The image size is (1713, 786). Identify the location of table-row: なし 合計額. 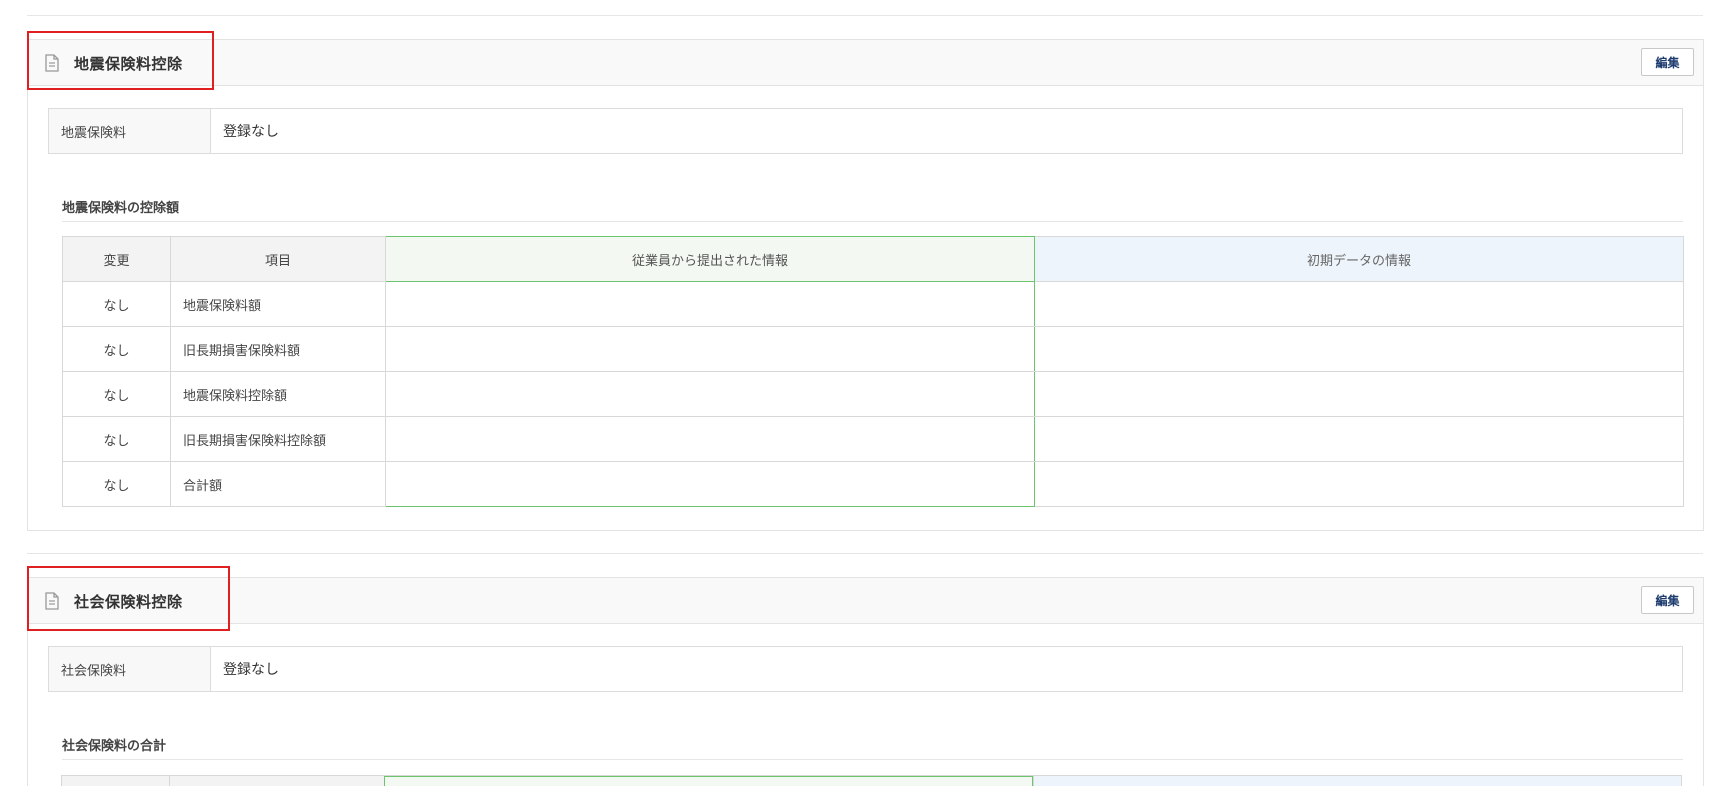
(873, 484).